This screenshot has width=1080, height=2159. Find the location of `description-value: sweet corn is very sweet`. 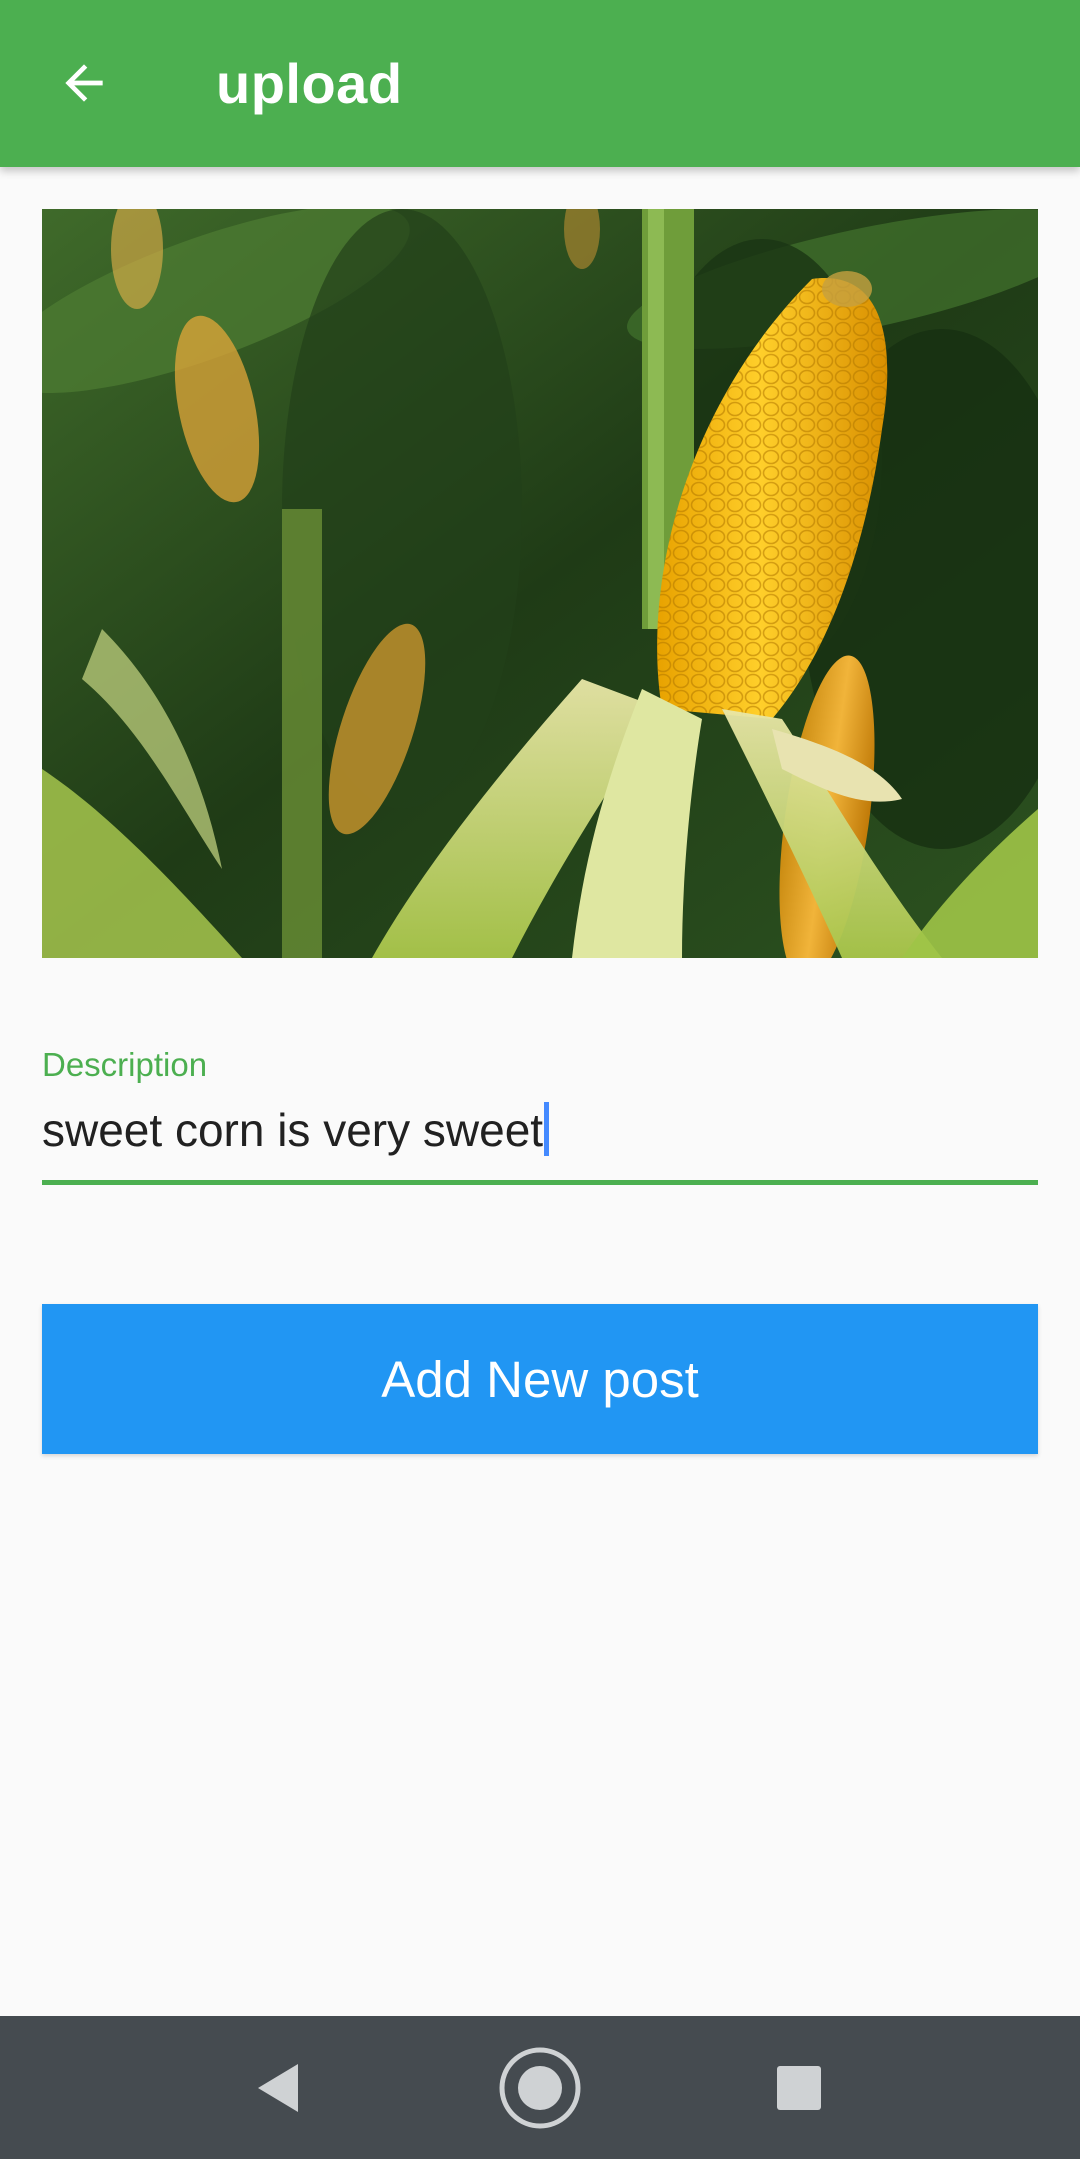

description-value: sweet corn is very sweet is located at coordinates (296, 1129).